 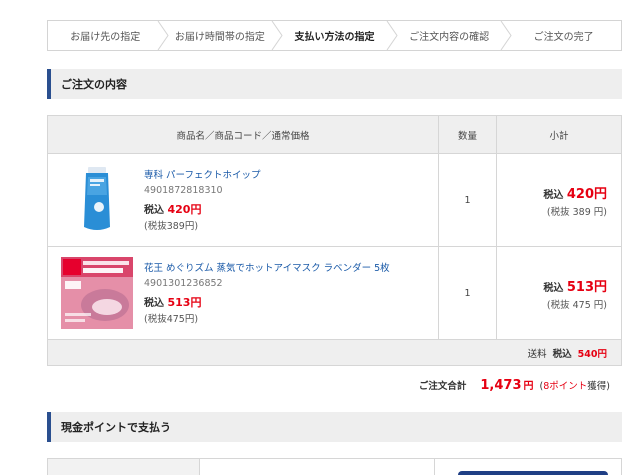 I want to click on points-section-header: 現金ポイントで支払う, so click(x=334, y=427).